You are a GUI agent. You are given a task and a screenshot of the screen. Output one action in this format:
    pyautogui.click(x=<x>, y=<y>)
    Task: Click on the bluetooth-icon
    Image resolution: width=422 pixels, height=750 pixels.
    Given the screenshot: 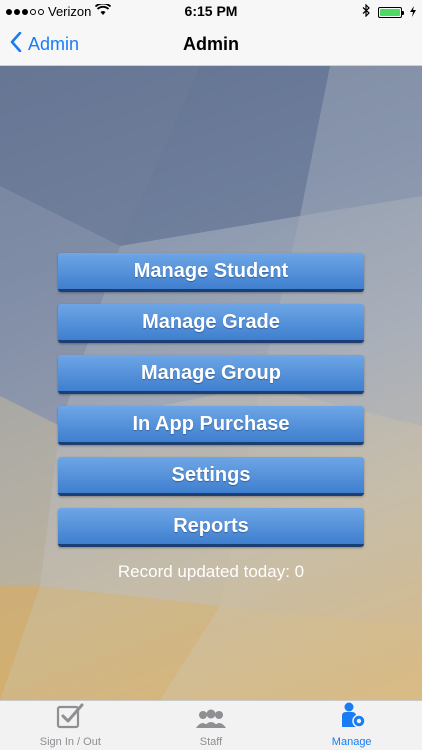 What is the action you would take?
    pyautogui.click(x=366, y=11)
    